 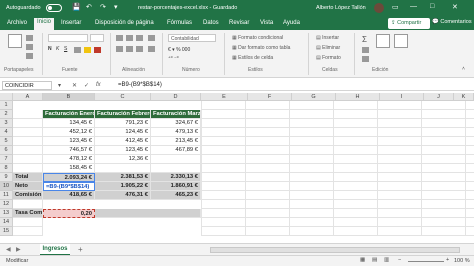 What do you see at coordinates (328, 48) in the screenshot?
I see `delete-cells-button: ▤ Eliminar` at bounding box center [328, 48].